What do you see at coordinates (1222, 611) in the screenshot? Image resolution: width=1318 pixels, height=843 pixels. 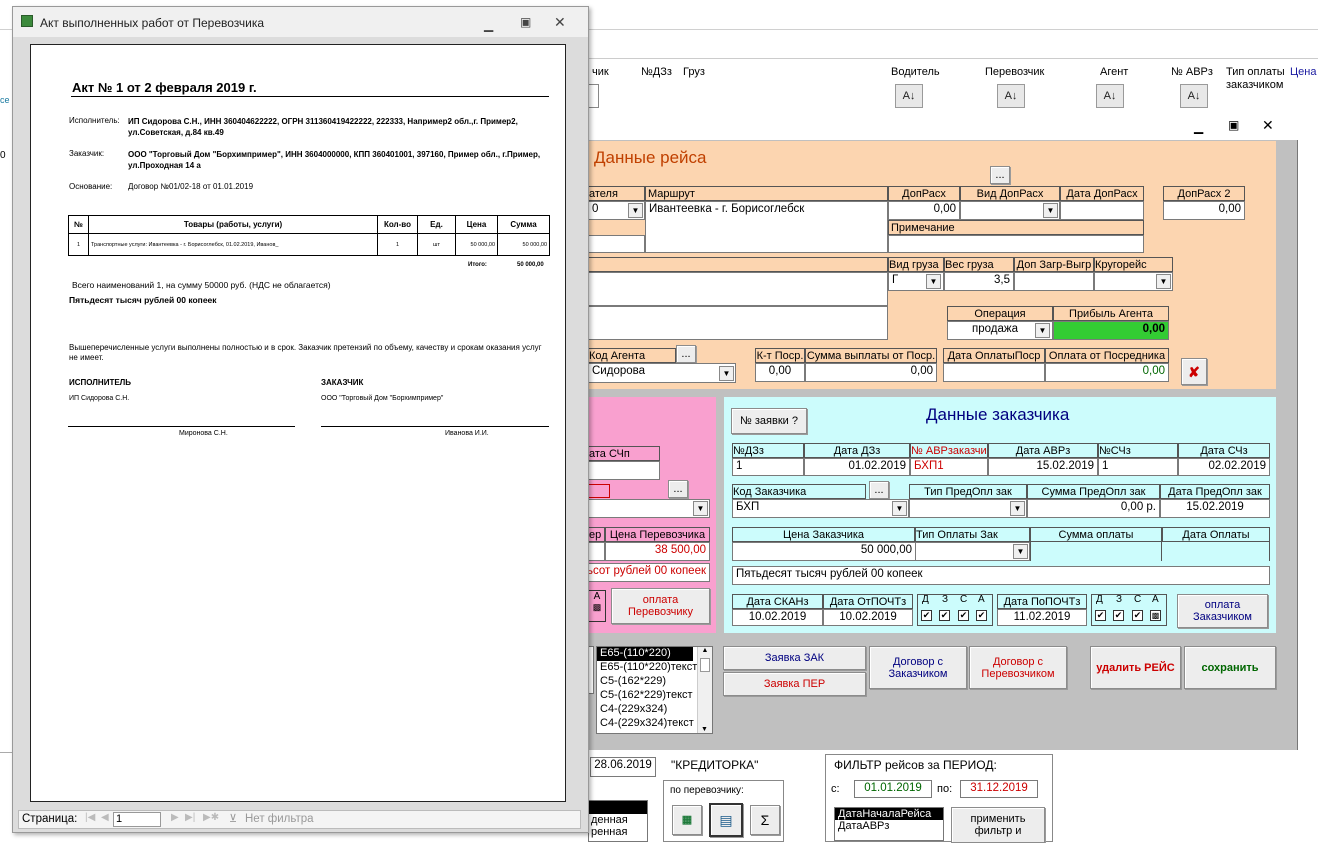 I see `opl-zakazchikom-button: оплата Заказчиком` at bounding box center [1222, 611].